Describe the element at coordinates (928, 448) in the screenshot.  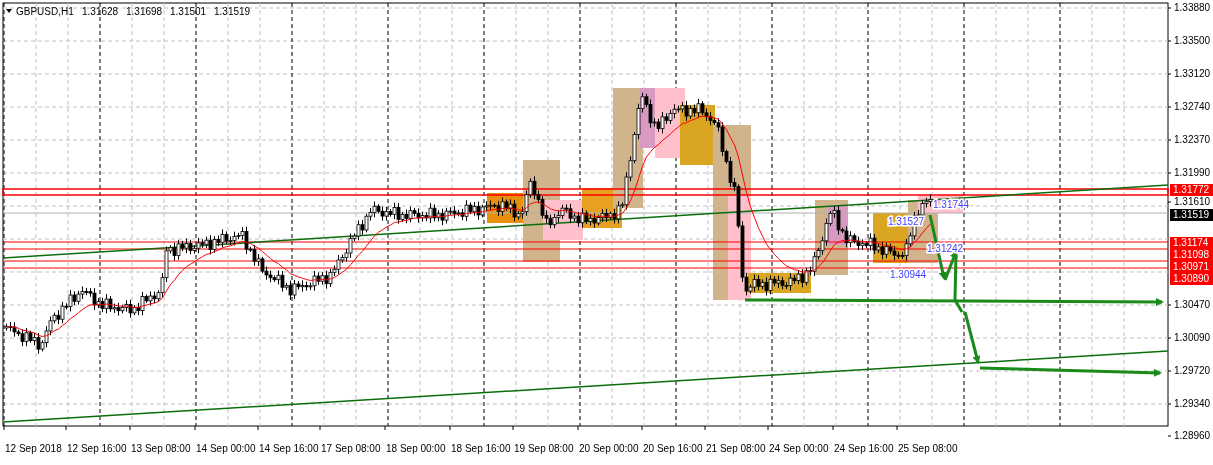
I see `time-axis-label: 25 Sep 08:00` at that location.